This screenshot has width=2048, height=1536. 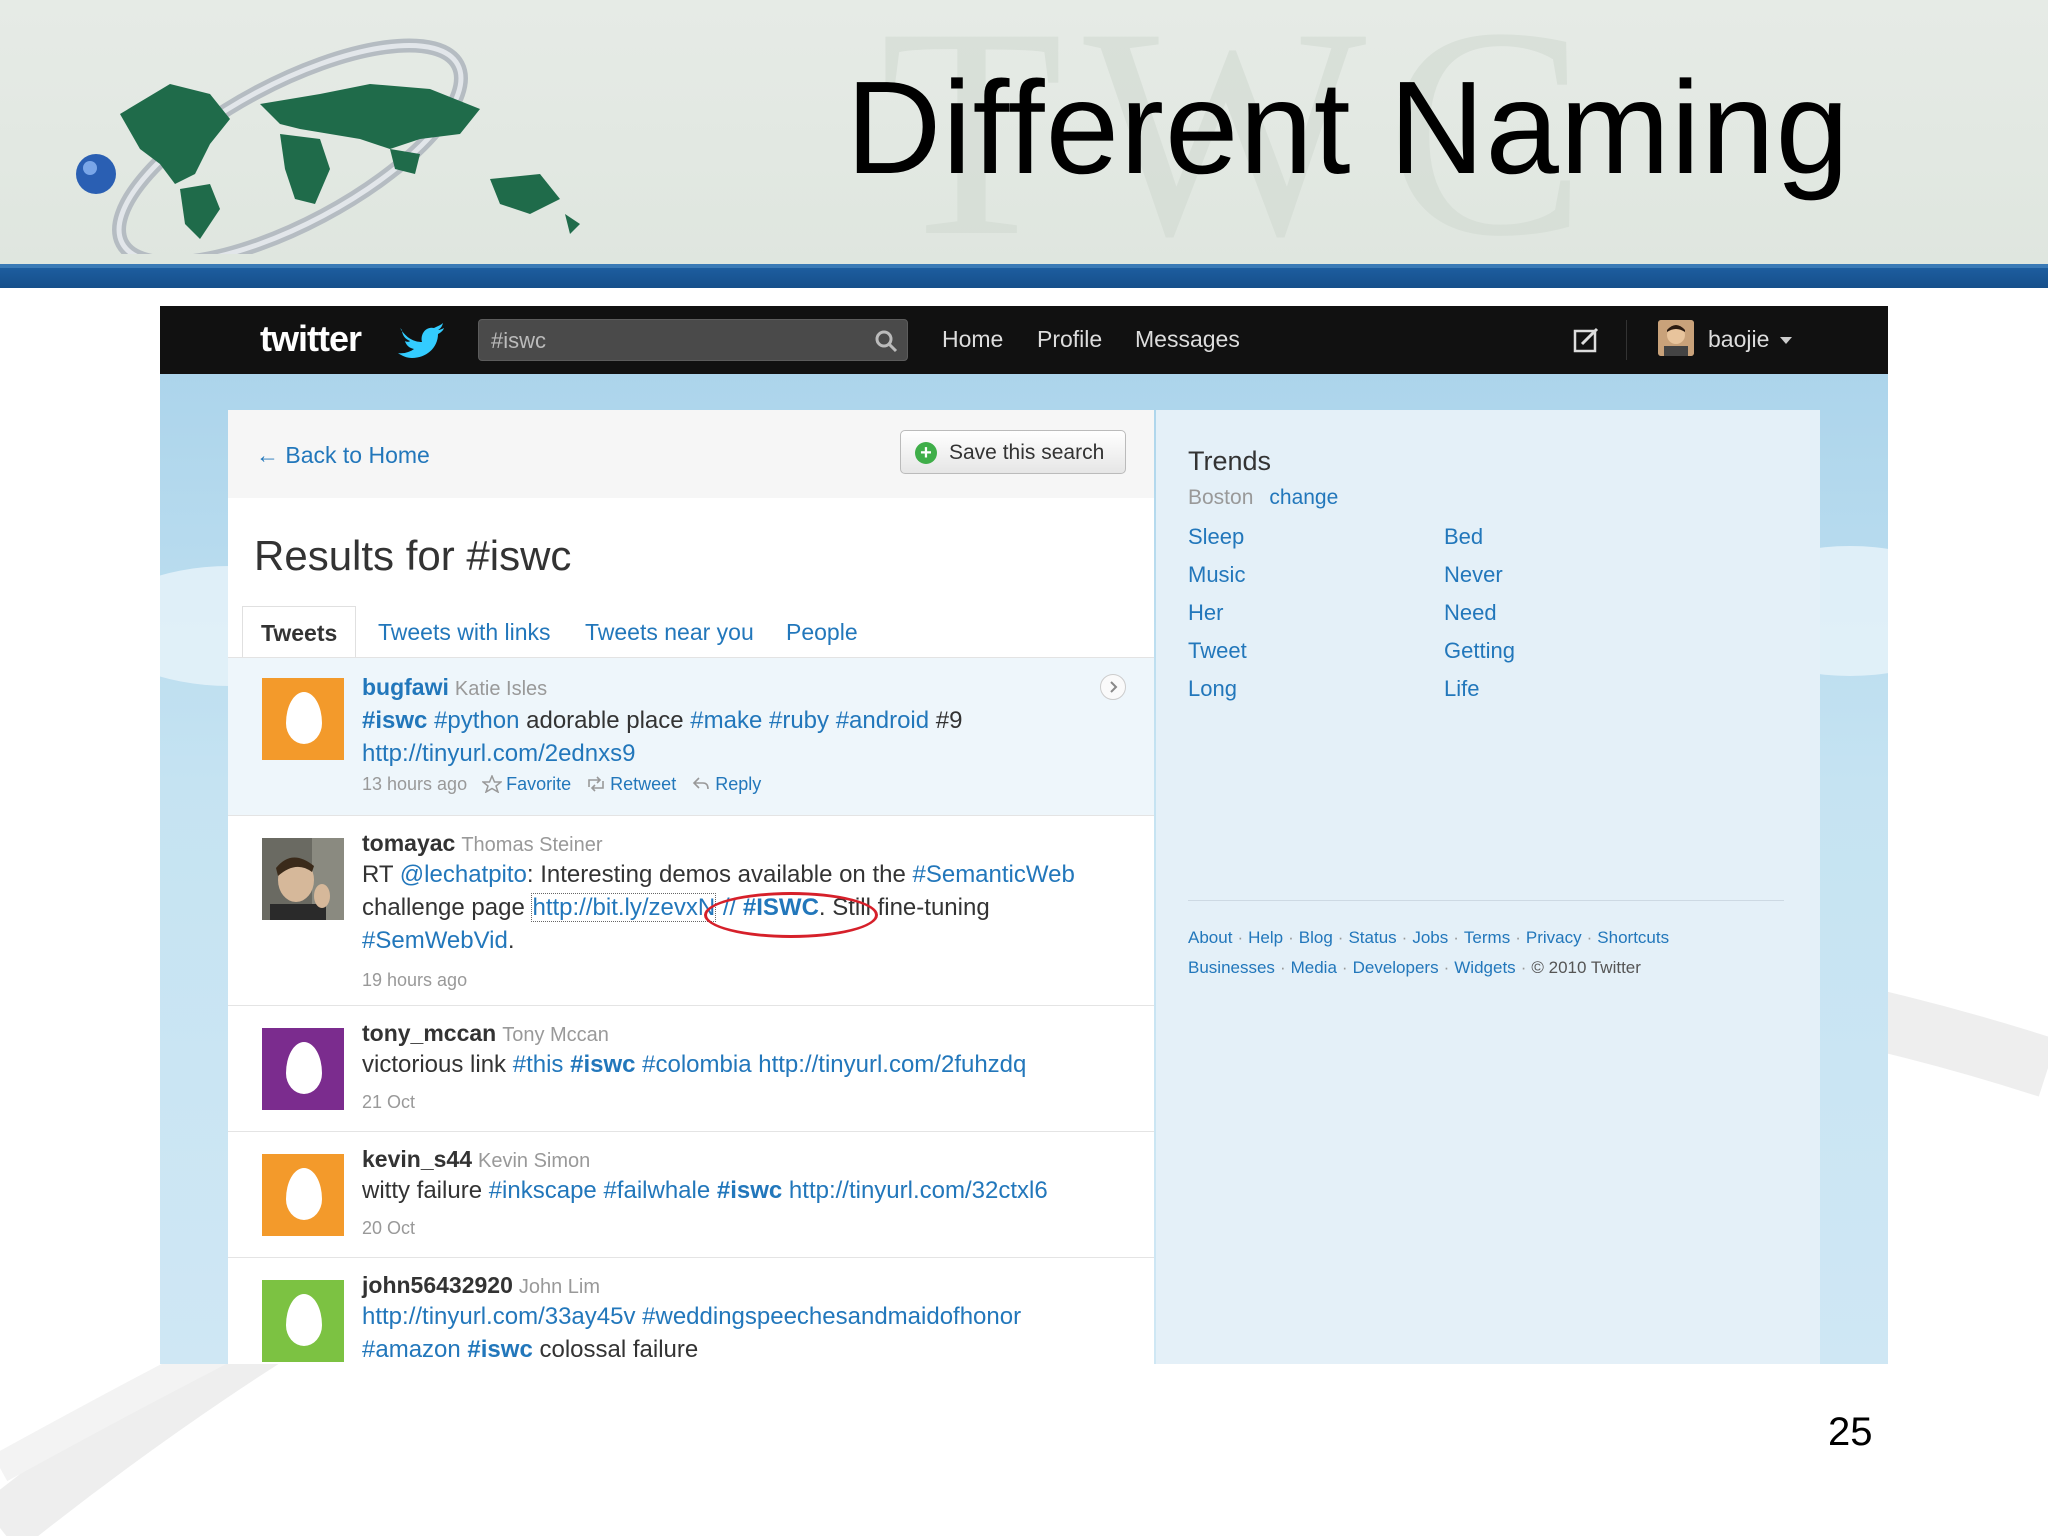 What do you see at coordinates (1187, 339) in the screenshot?
I see `nav-messages: Messages` at bounding box center [1187, 339].